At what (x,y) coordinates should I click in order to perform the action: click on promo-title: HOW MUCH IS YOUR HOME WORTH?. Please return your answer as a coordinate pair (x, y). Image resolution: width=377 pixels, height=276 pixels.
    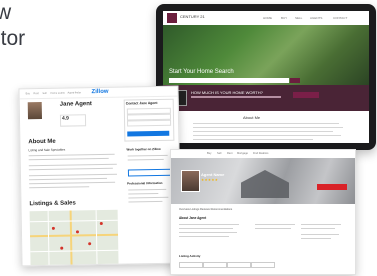
    Looking at the image, I should click on (227, 92).